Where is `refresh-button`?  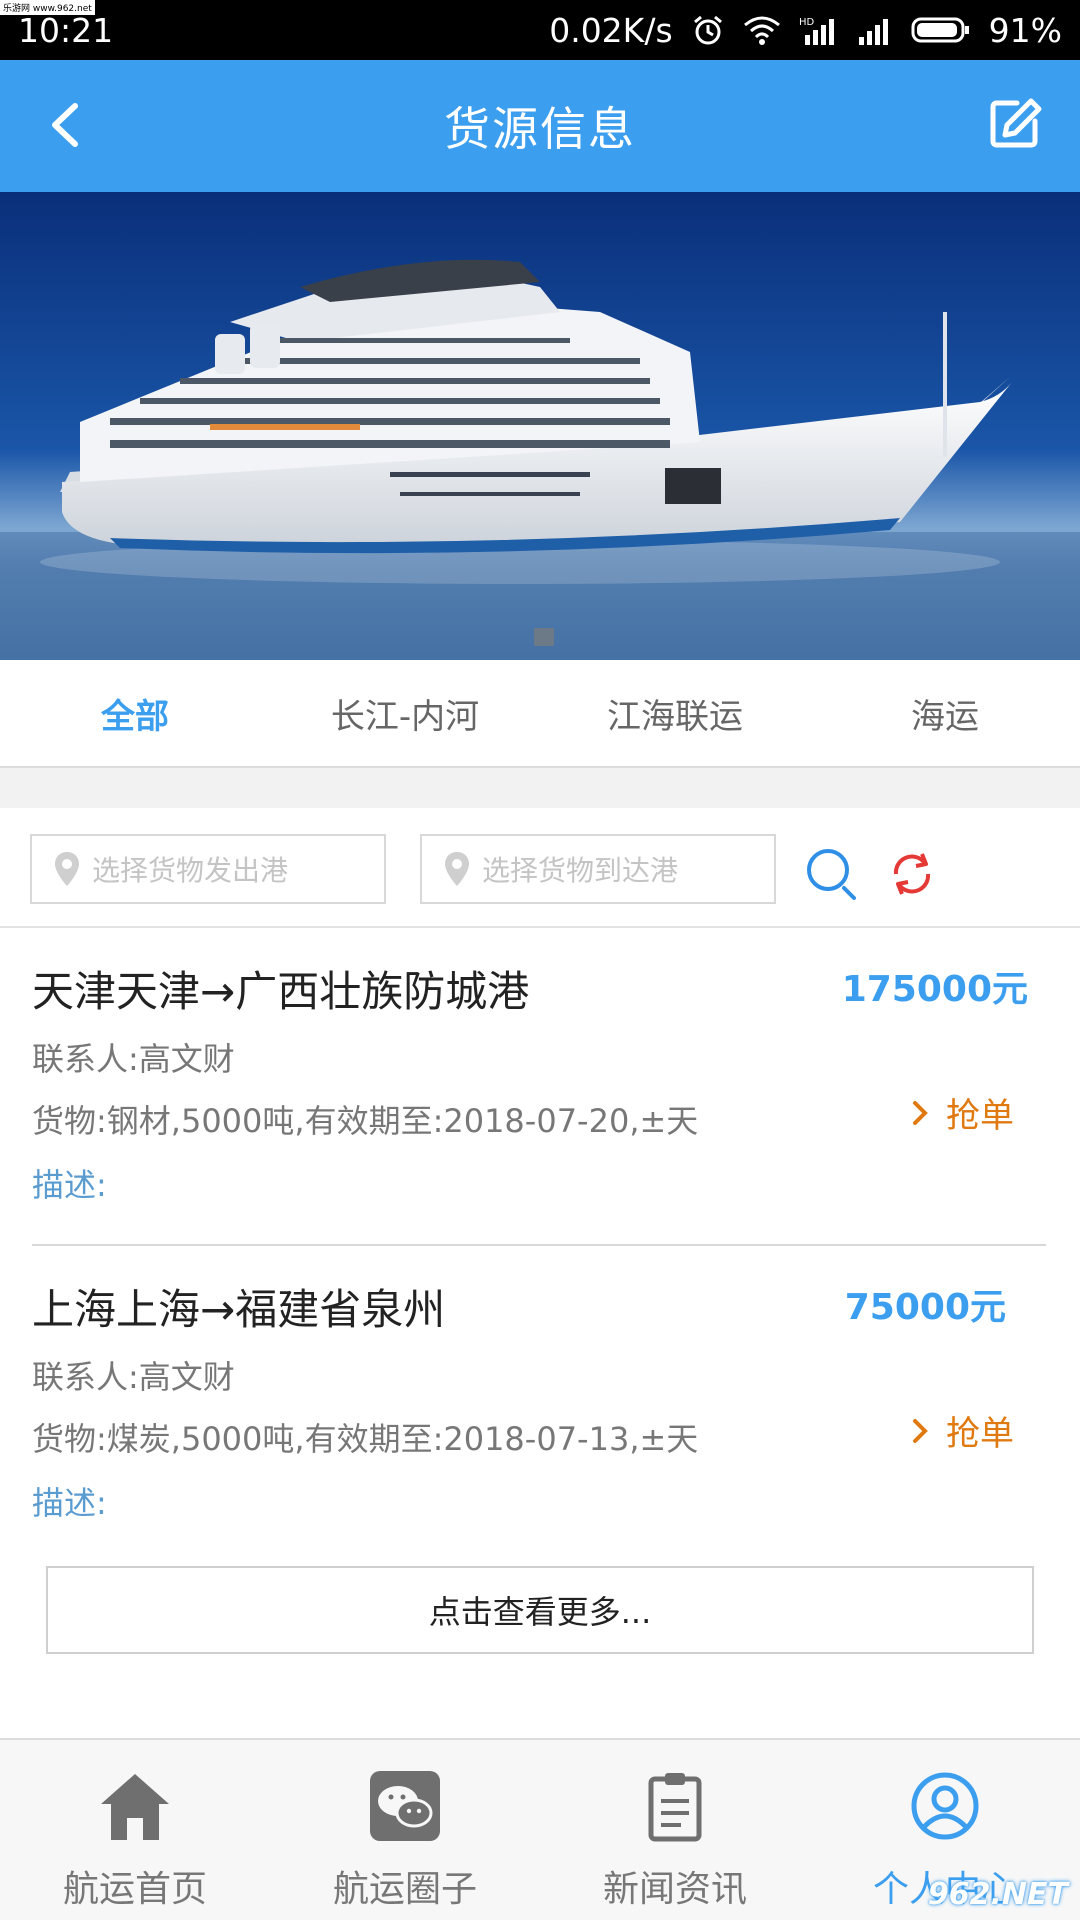
refresh-button is located at coordinates (912, 874).